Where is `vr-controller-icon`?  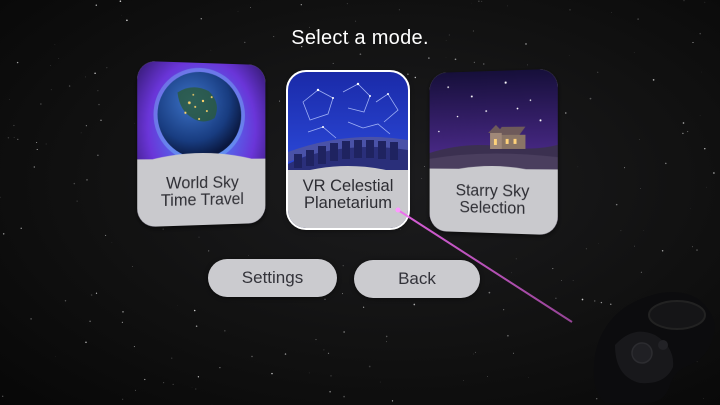
vr-controller-icon is located at coordinates (654, 347).